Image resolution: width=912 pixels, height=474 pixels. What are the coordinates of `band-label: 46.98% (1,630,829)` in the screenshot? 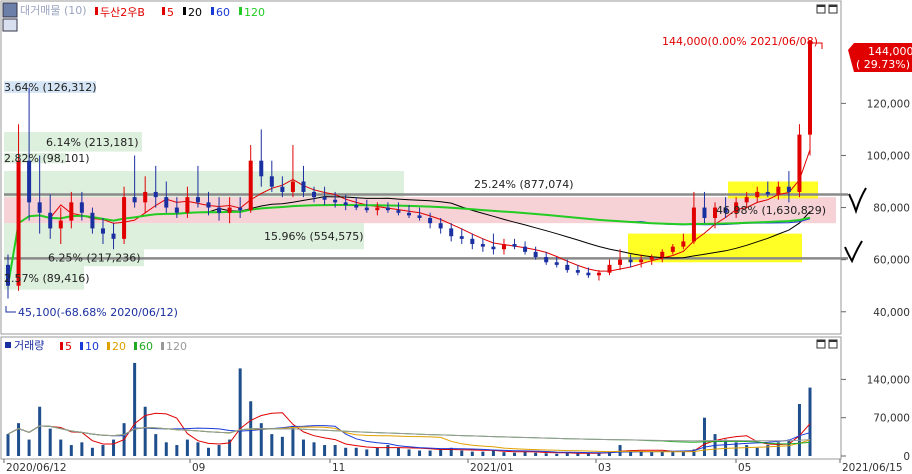 It's located at (771, 210).